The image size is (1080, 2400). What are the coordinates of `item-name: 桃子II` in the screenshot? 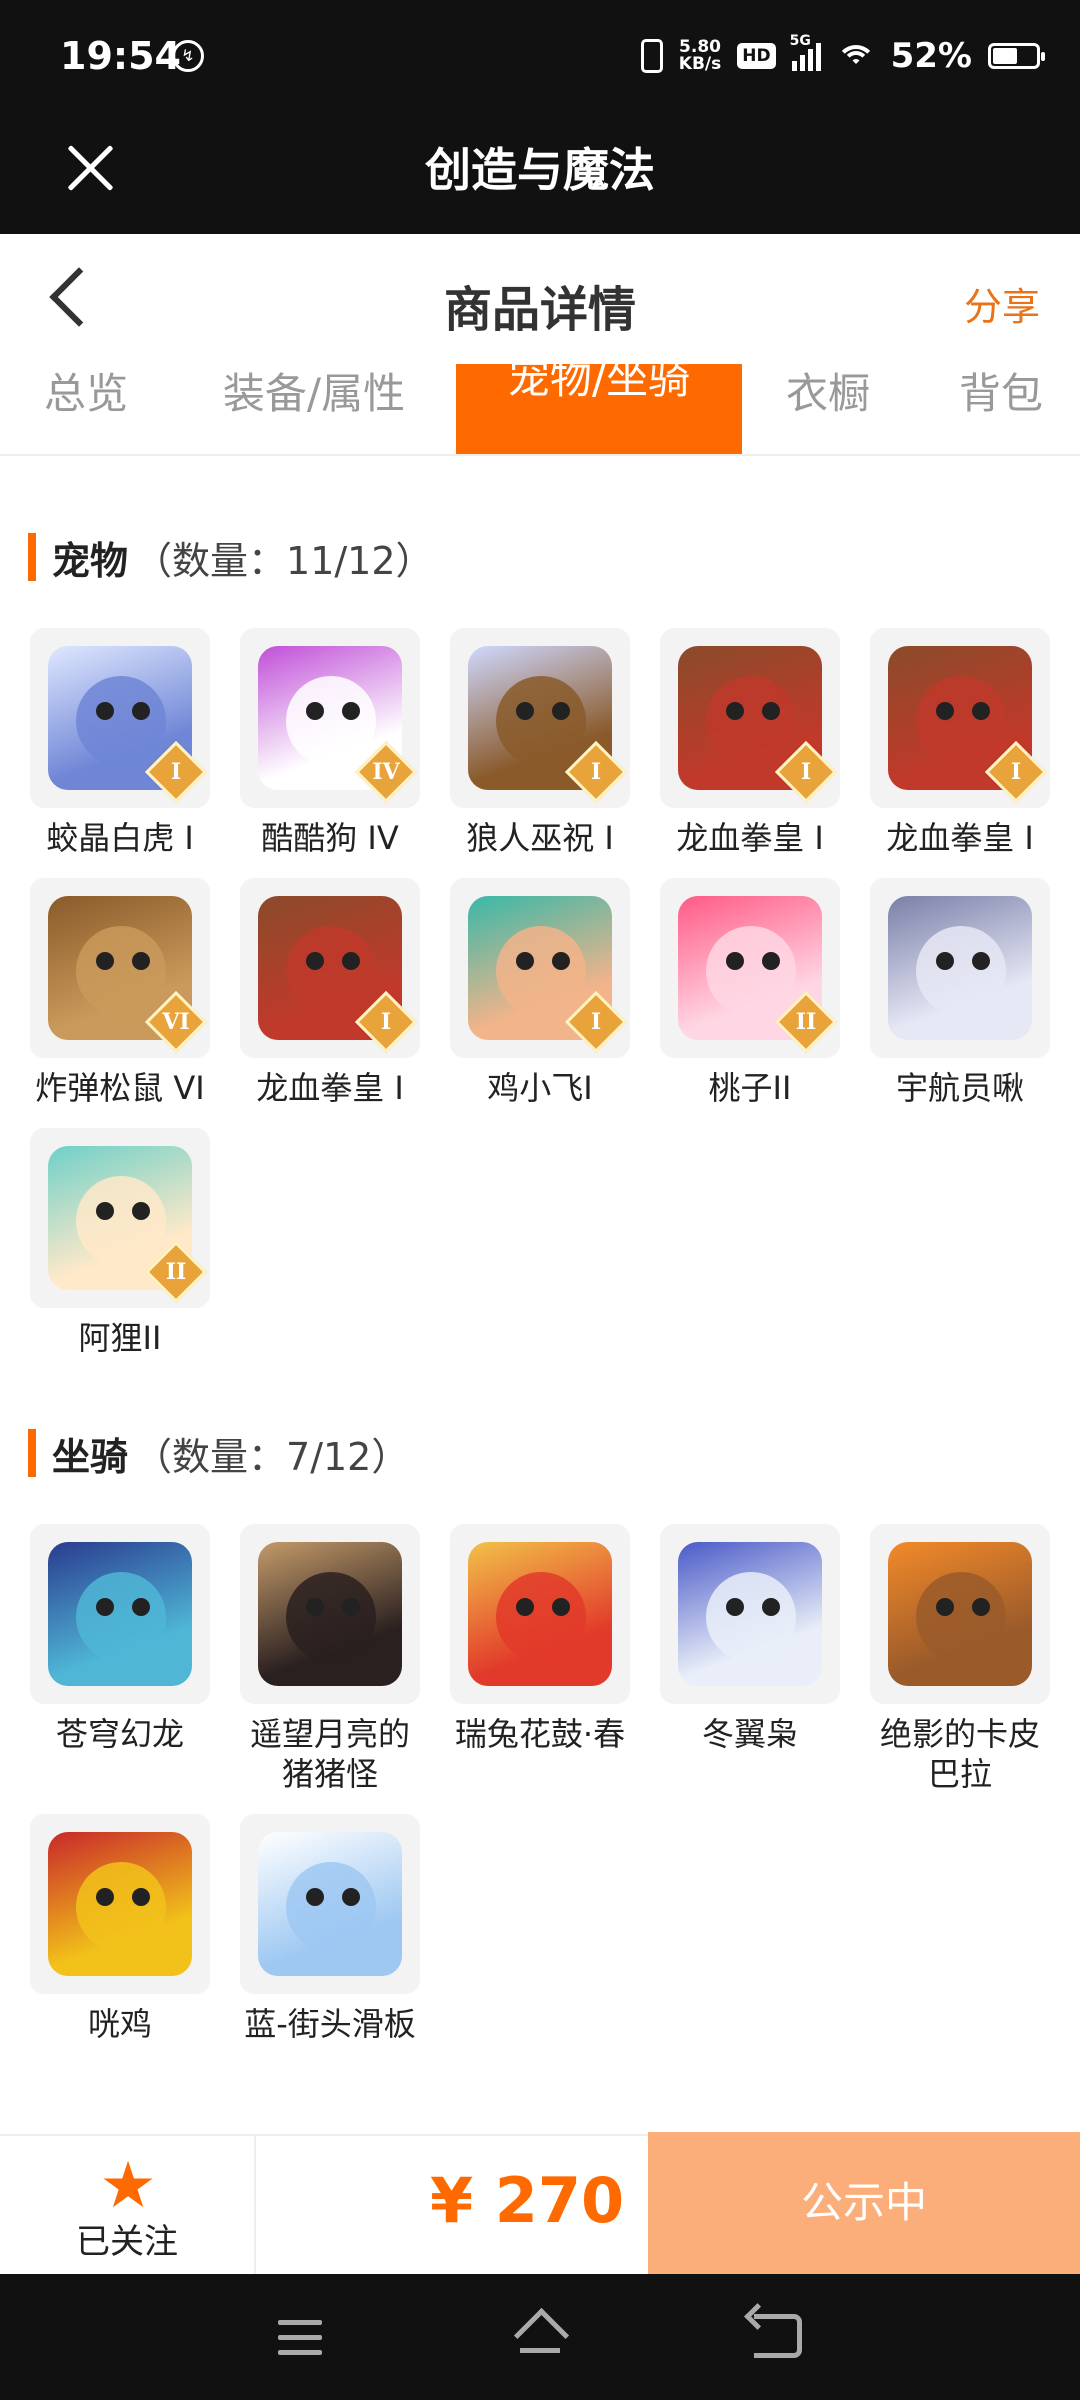 It's located at (750, 1088).